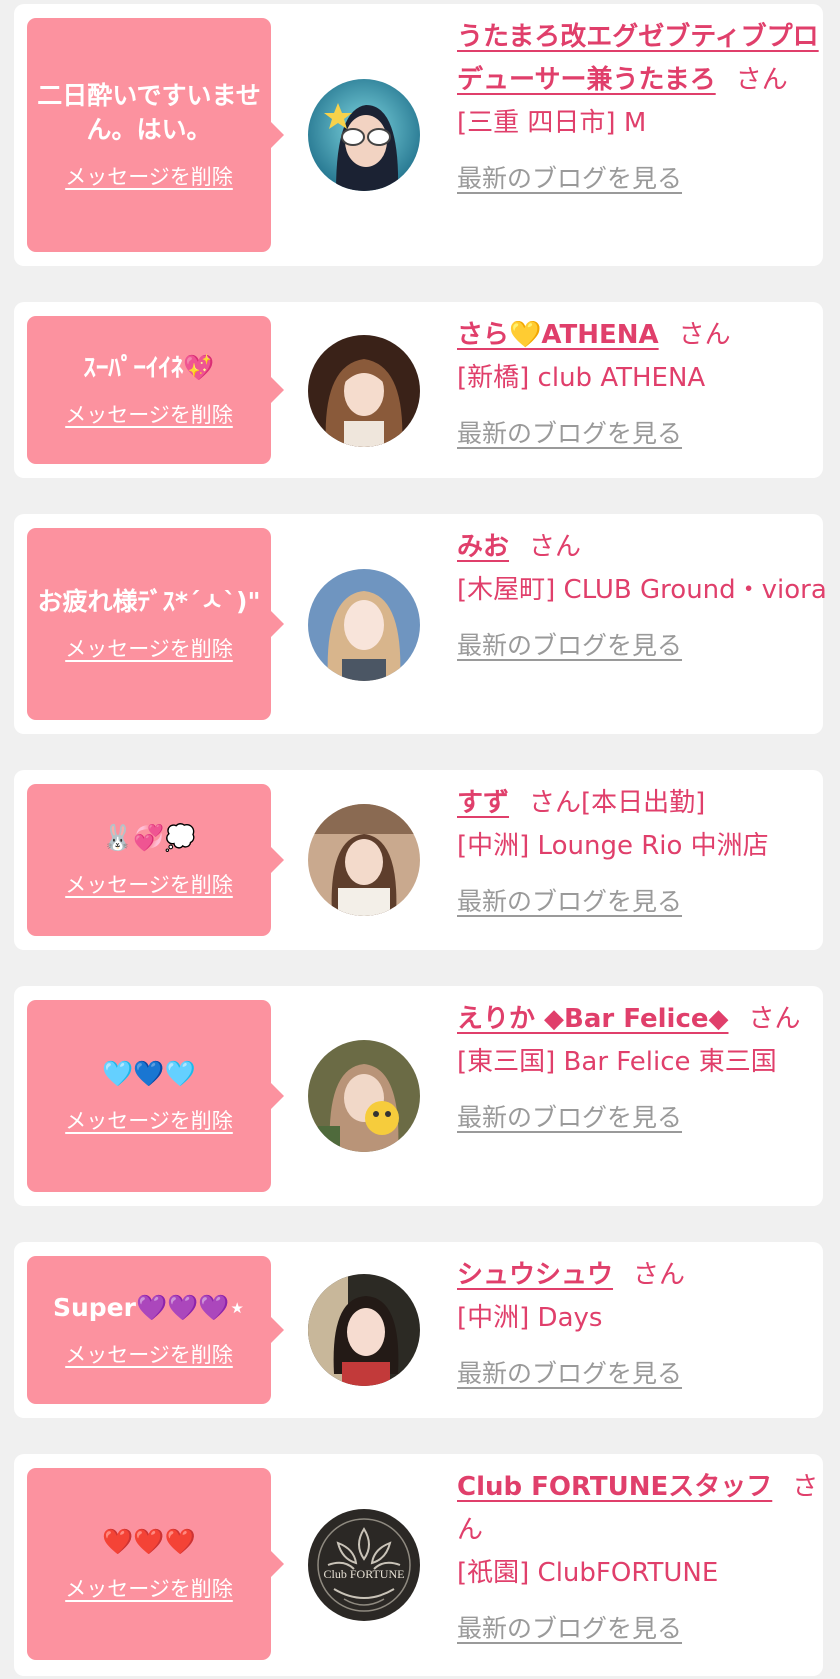  What do you see at coordinates (364, 1574) in the screenshot?
I see `svg-text: Club FORTUNE` at bounding box center [364, 1574].